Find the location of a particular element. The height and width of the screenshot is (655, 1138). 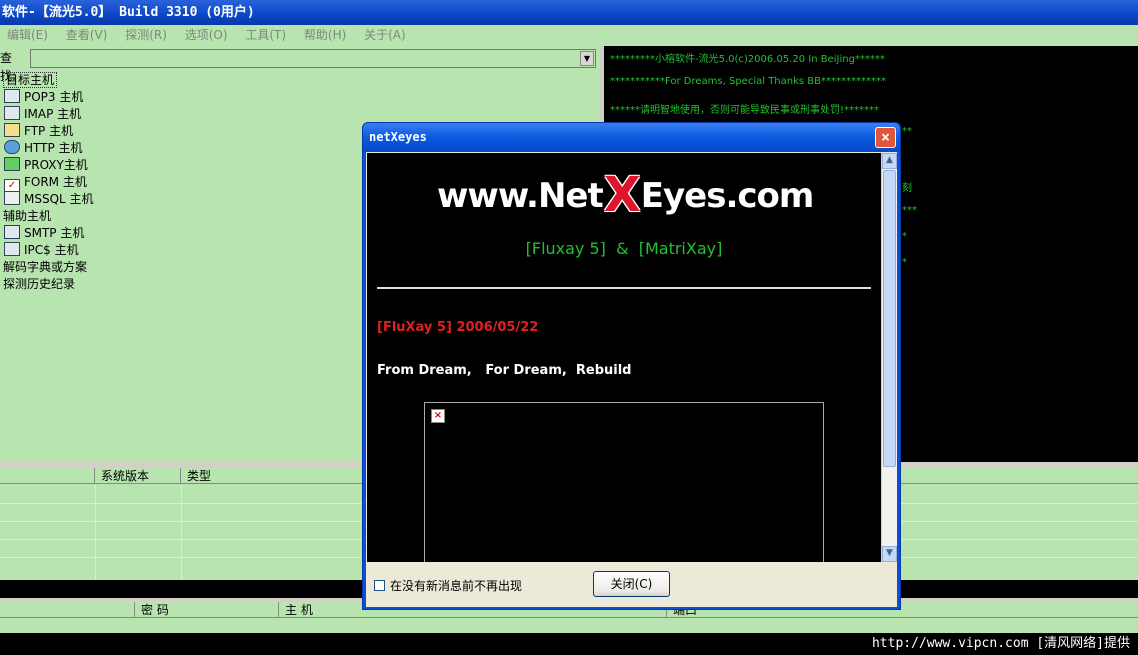

tree-item-ftp: FTP 主机 is located at coordinates (47, 131).